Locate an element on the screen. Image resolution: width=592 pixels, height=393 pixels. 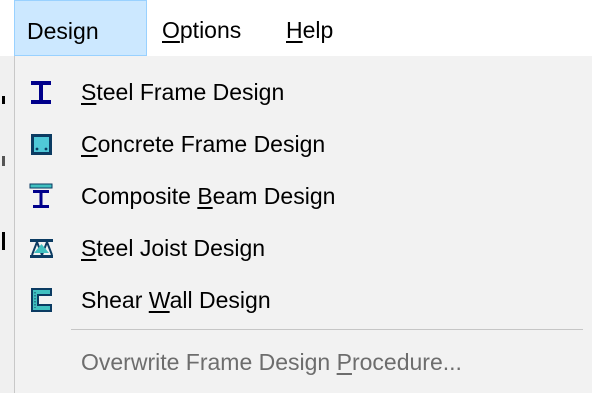
menu-bar: Design Options Help is located at coordinates (296, 28).